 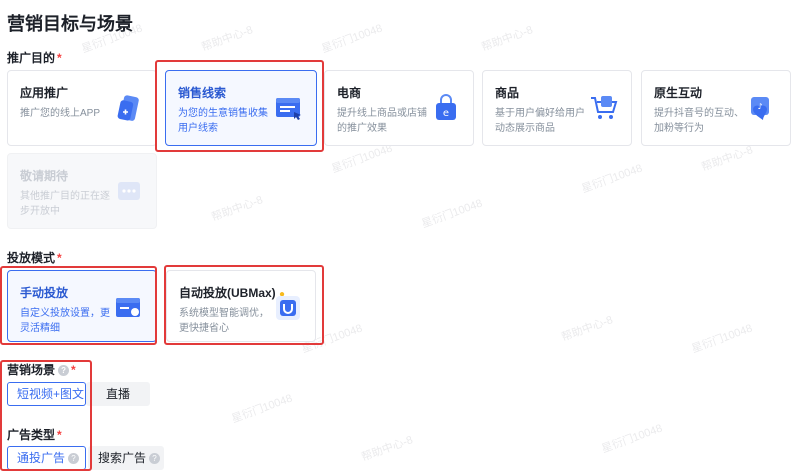 I want to click on goal-card-app-promotion: 应用推广 推广您的线上APP, so click(x=82, y=108).